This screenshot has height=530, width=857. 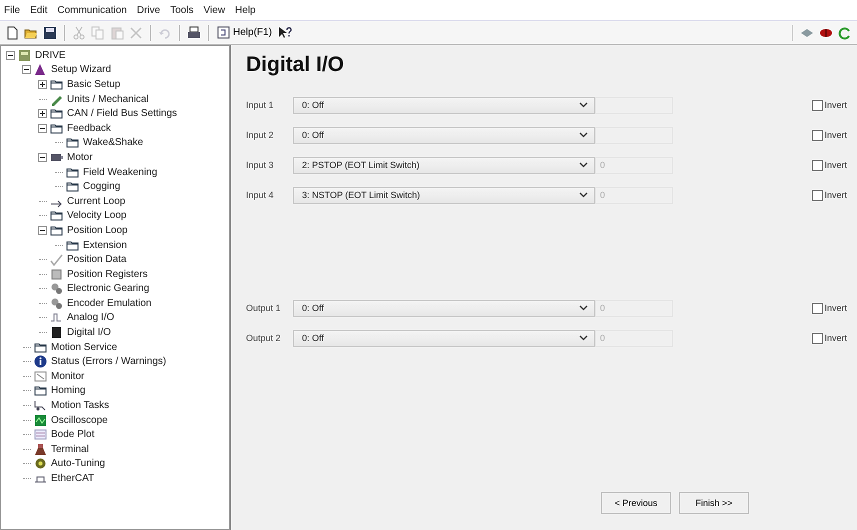 I want to click on tree-item: Current Loop, so click(x=96, y=201).